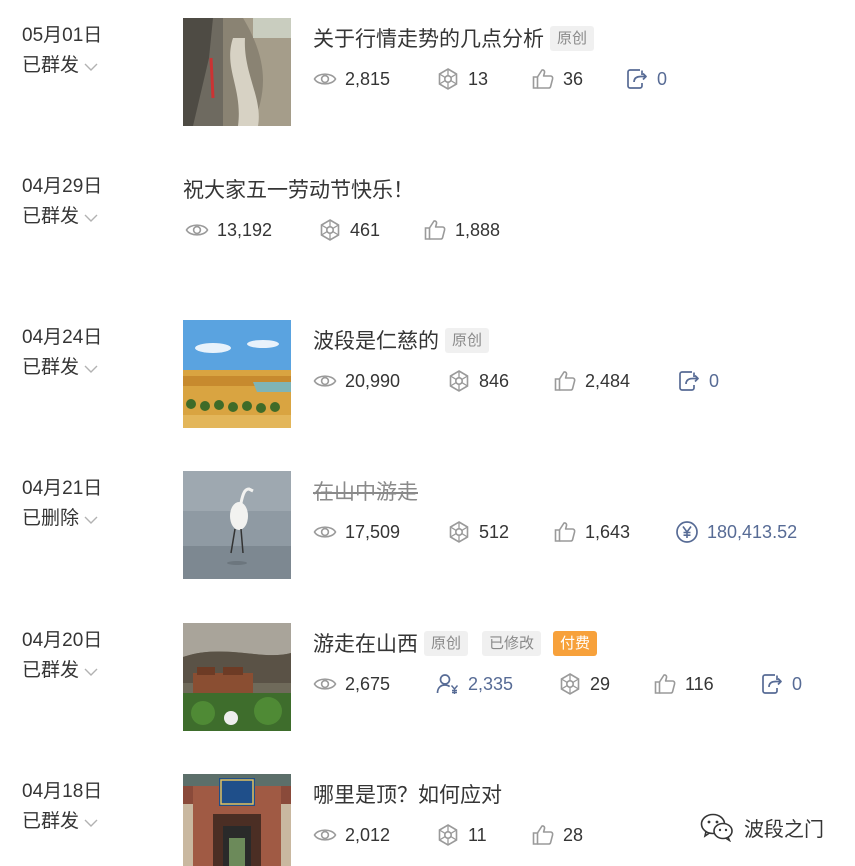  Describe the element at coordinates (474, 684) in the screenshot. I see `paid-reader-count: 2,335` at that location.